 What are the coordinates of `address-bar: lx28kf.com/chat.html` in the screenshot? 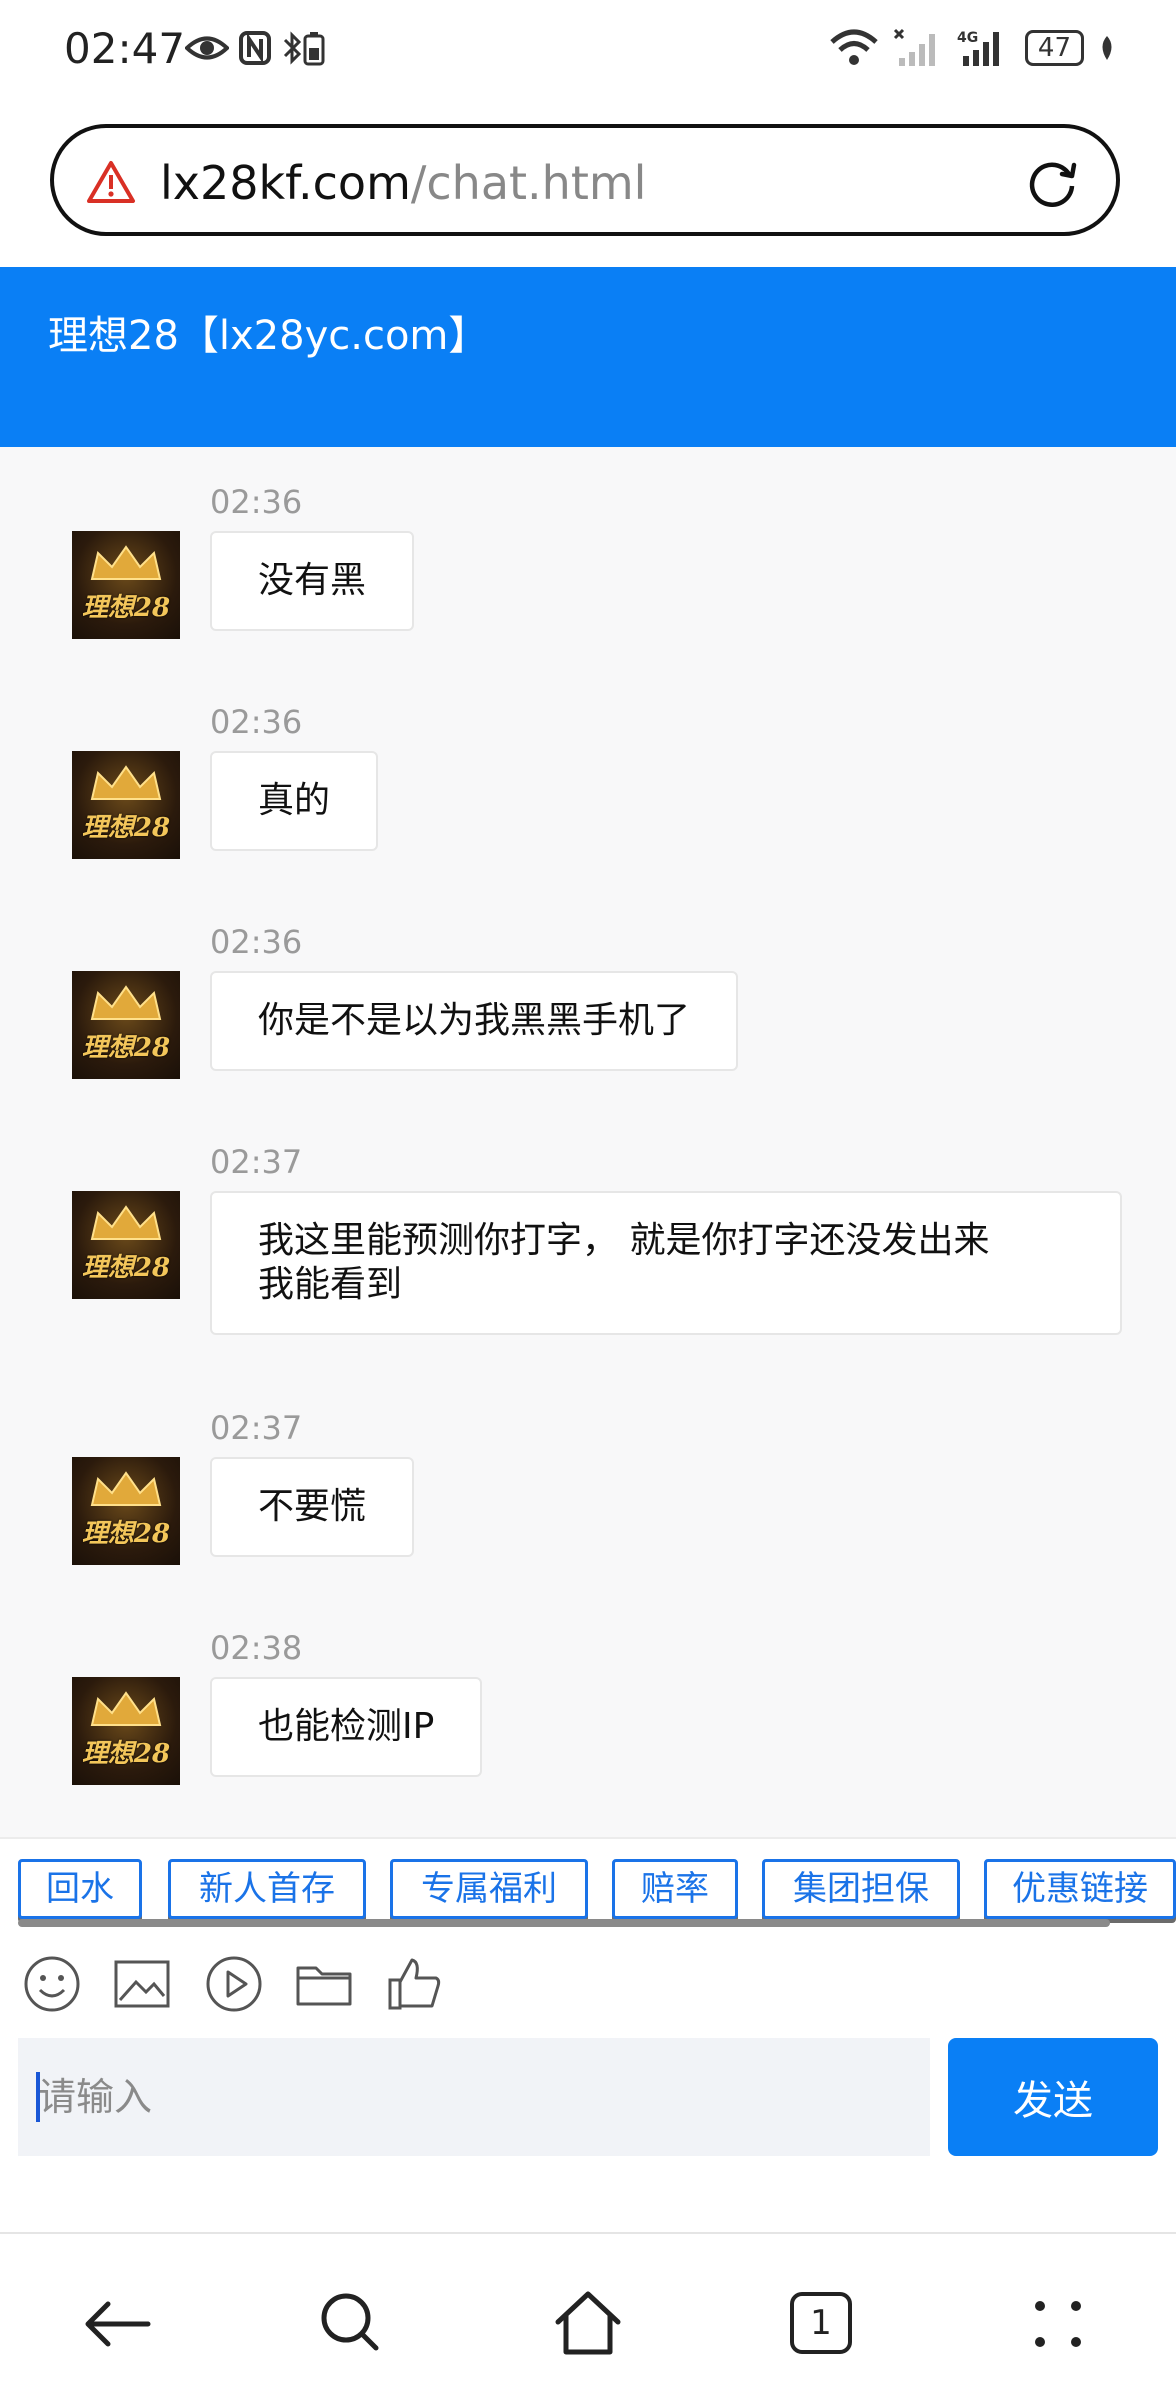 It's located at (585, 180).